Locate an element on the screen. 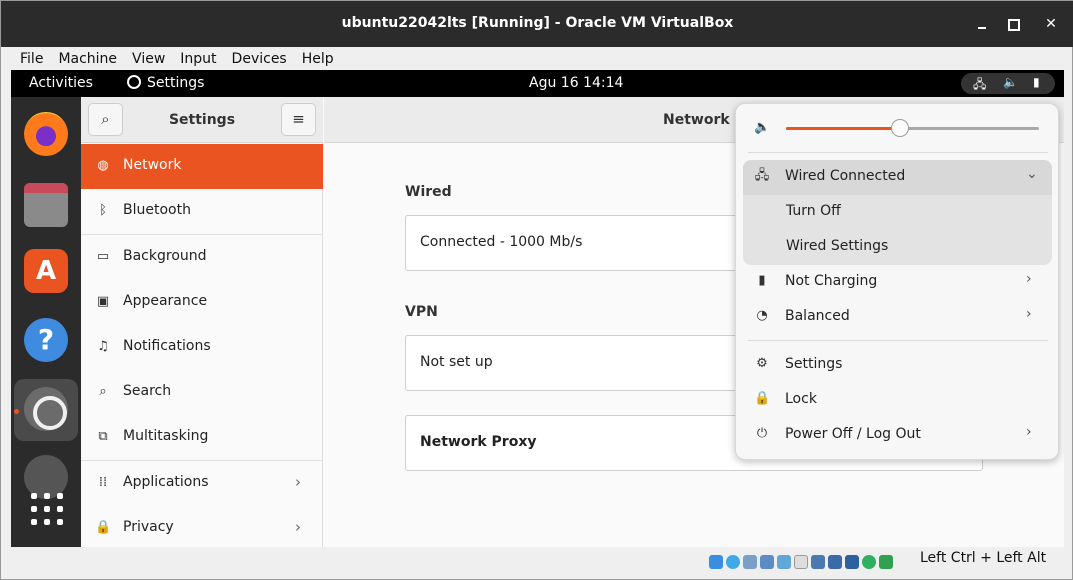 This screenshot has height=580, width=1073. volume-slider-handle is located at coordinates (899, 128).